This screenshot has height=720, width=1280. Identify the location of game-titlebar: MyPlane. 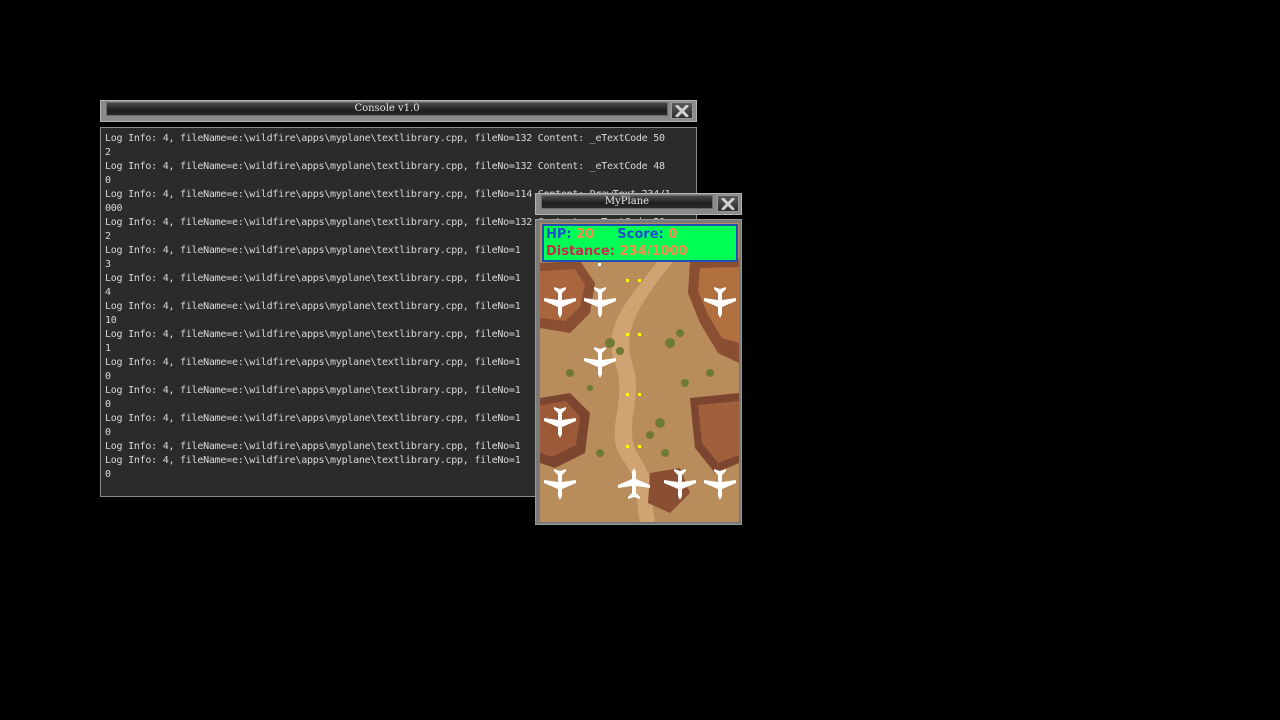
(638, 204).